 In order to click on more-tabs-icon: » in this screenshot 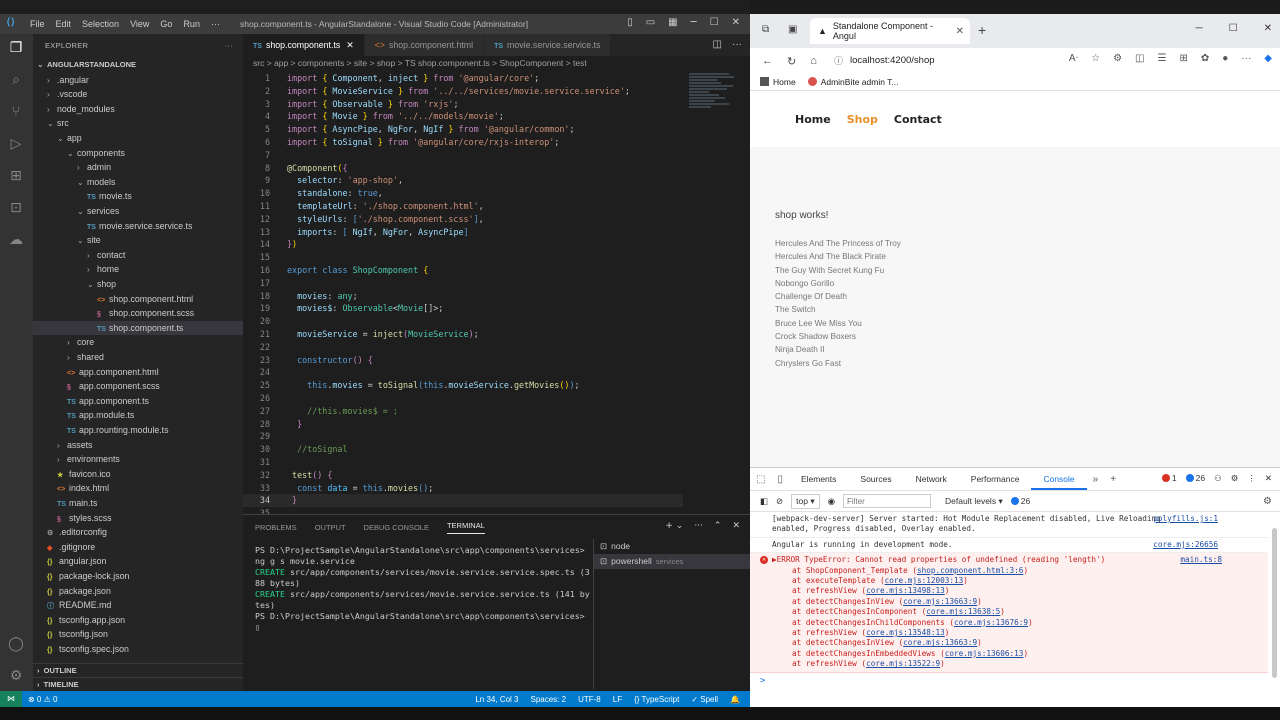, I will do `click(1096, 479)`.